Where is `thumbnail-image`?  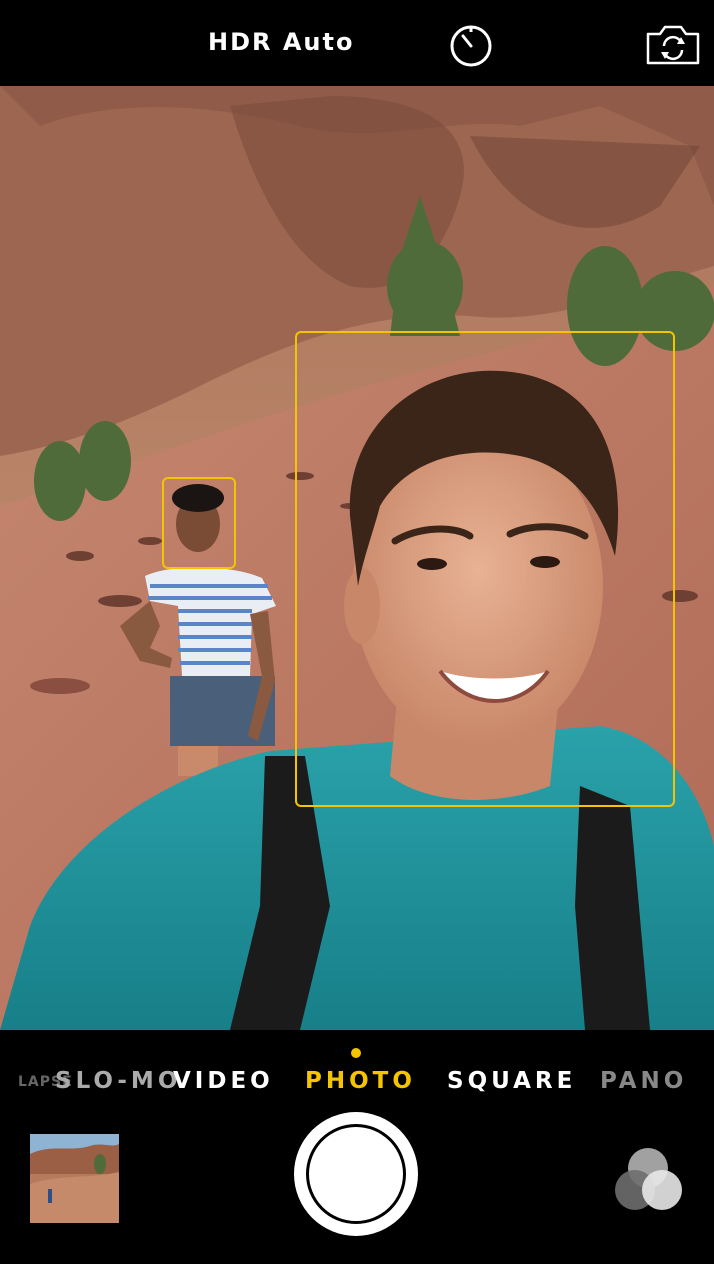
thumbnail-image is located at coordinates (74, 1178).